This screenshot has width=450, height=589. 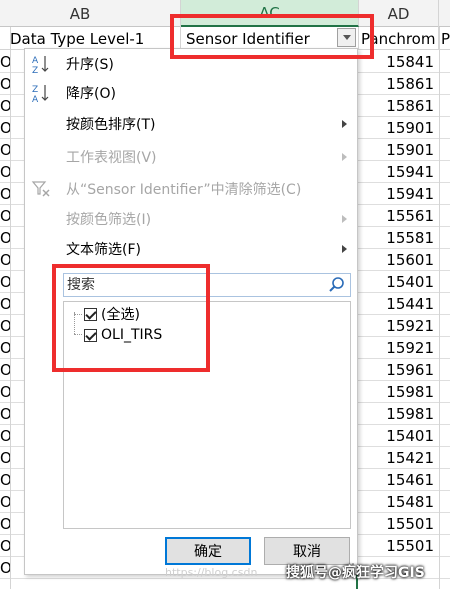 What do you see at coordinates (401, 304) in the screenshot?
I see `cell-panchrom-value: 15441` at bounding box center [401, 304].